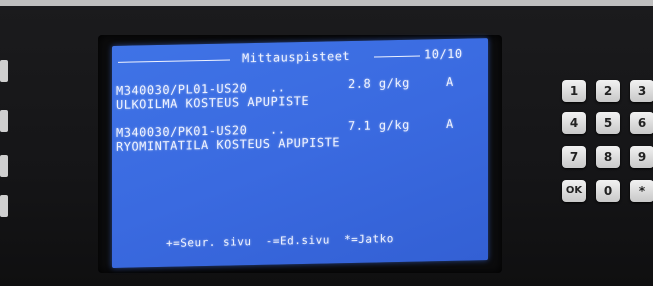 Image resolution: width=653 pixels, height=286 pixels. I want to click on key-2: 2, so click(608, 91).